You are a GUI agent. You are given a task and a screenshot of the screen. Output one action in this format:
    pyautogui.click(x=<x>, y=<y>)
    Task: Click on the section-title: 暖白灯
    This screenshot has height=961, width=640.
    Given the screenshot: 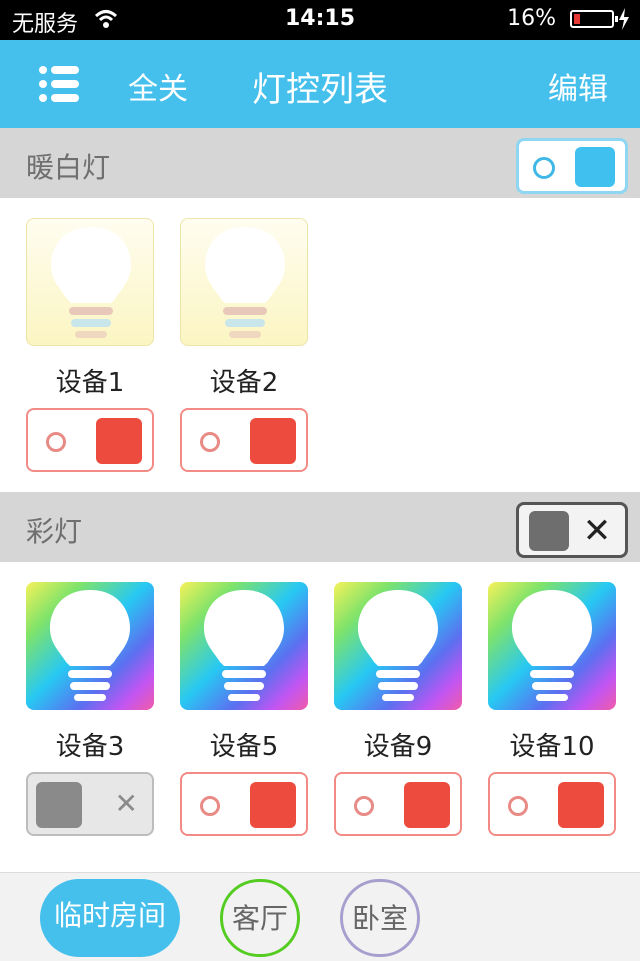 What is the action you would take?
    pyautogui.click(x=68, y=167)
    